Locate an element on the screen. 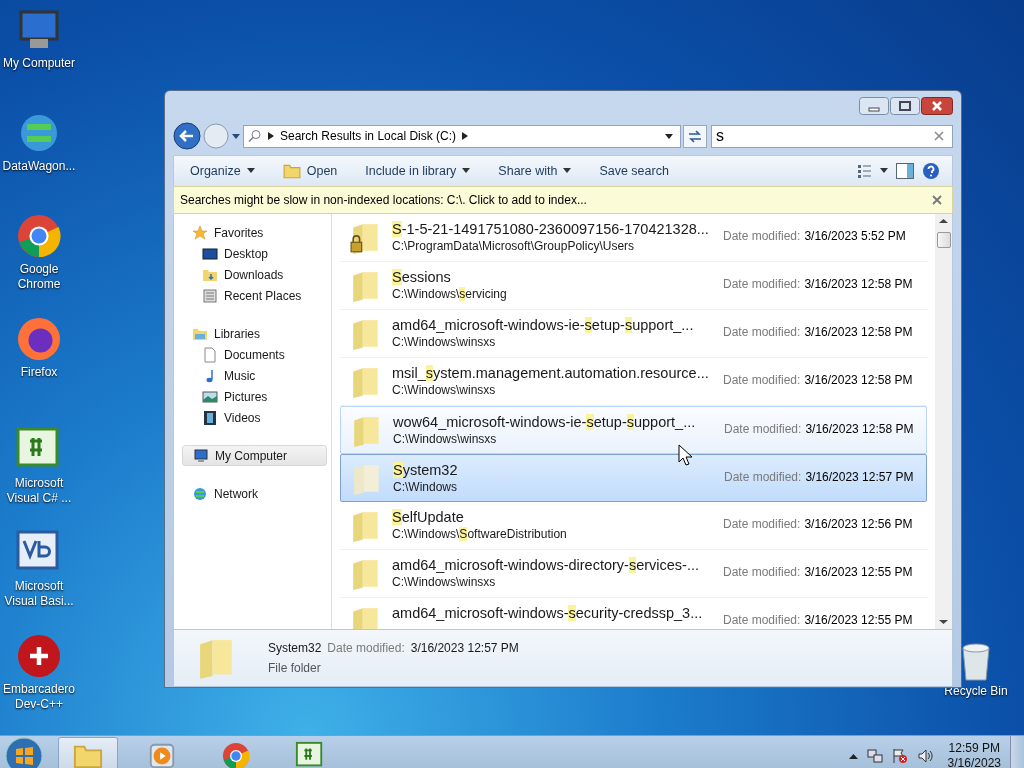 This screenshot has height=768, width=1024. computer-icon is located at coordinates (201, 455).